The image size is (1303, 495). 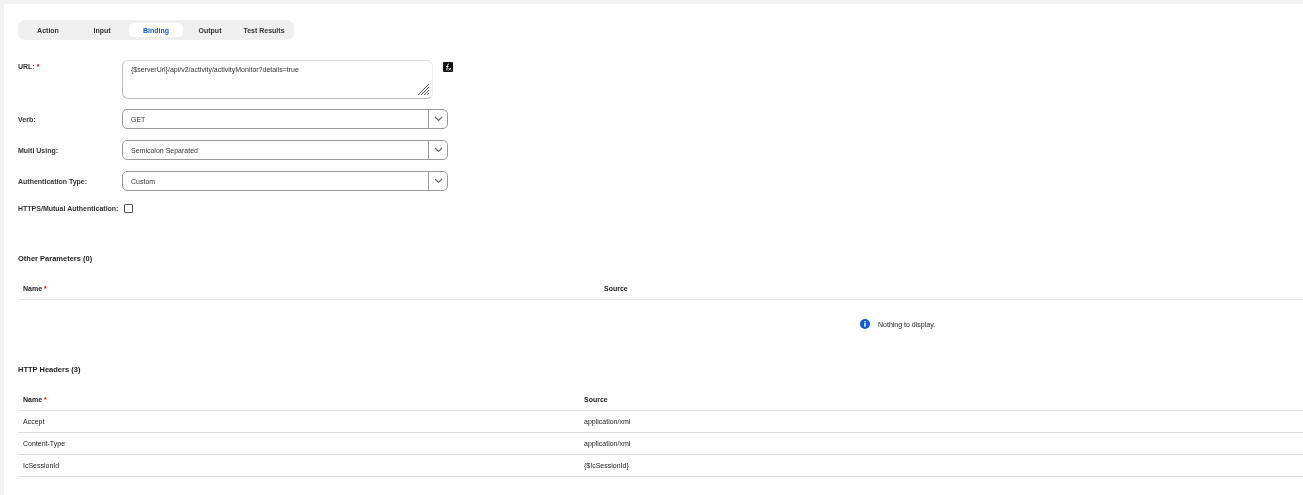 What do you see at coordinates (448, 67) in the screenshot?
I see `function-icon` at bounding box center [448, 67].